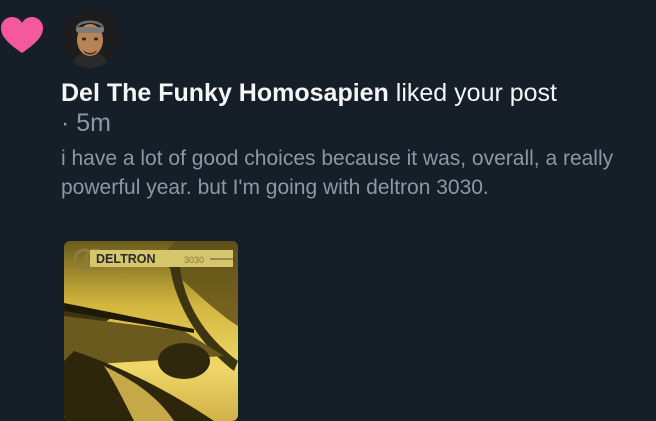 Image resolution: width=656 pixels, height=421 pixels. I want to click on album-subtitle: 3030, so click(194, 260).